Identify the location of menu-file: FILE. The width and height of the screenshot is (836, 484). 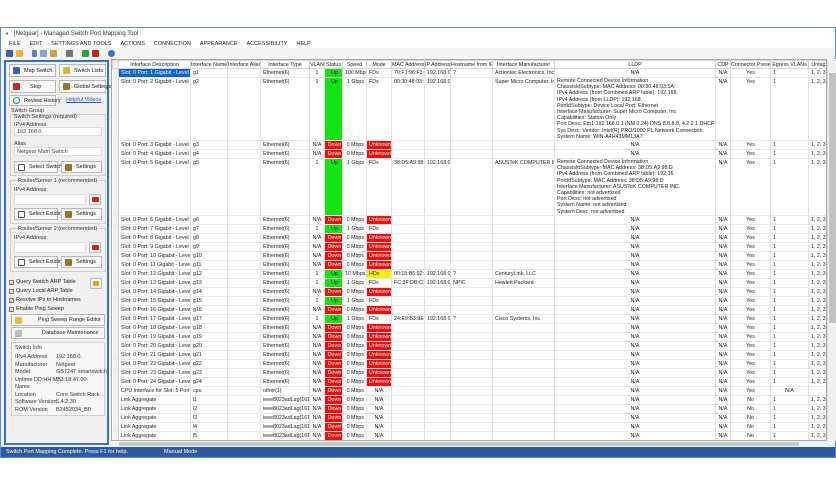
(15, 44).